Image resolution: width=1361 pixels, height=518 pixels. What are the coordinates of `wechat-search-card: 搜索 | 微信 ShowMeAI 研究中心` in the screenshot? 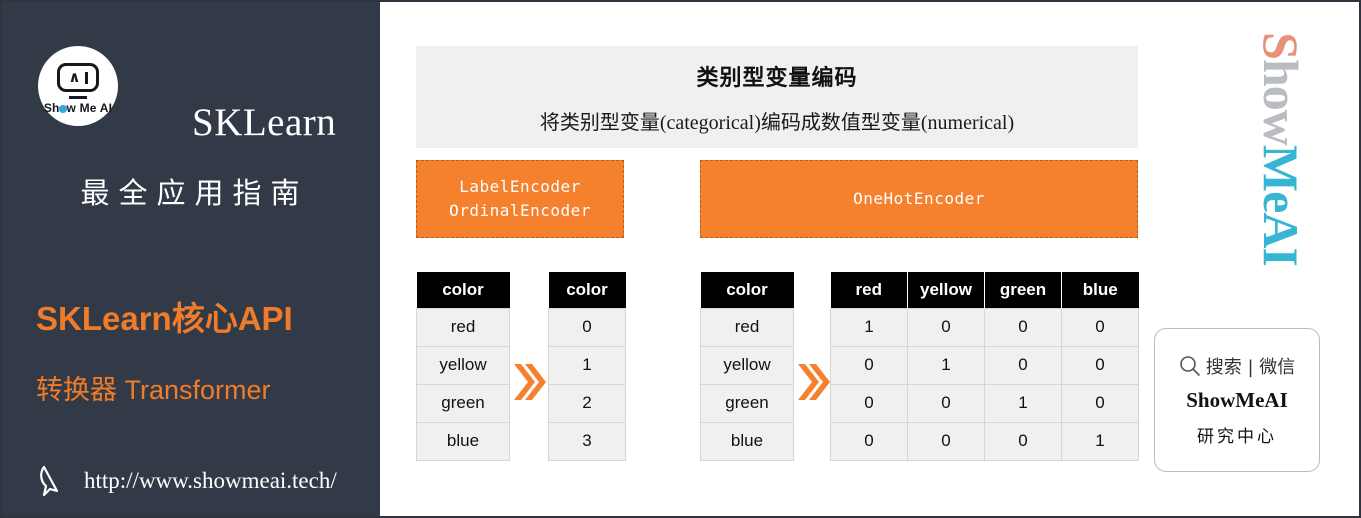 It's located at (1237, 400).